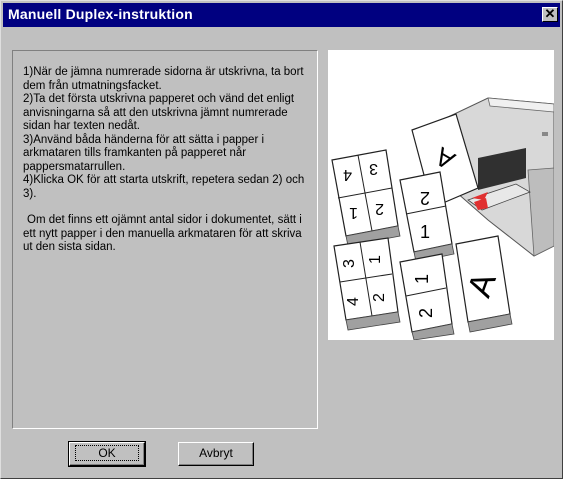  What do you see at coordinates (425, 232) in the screenshot?
I see `label-1-middle: 1` at bounding box center [425, 232].